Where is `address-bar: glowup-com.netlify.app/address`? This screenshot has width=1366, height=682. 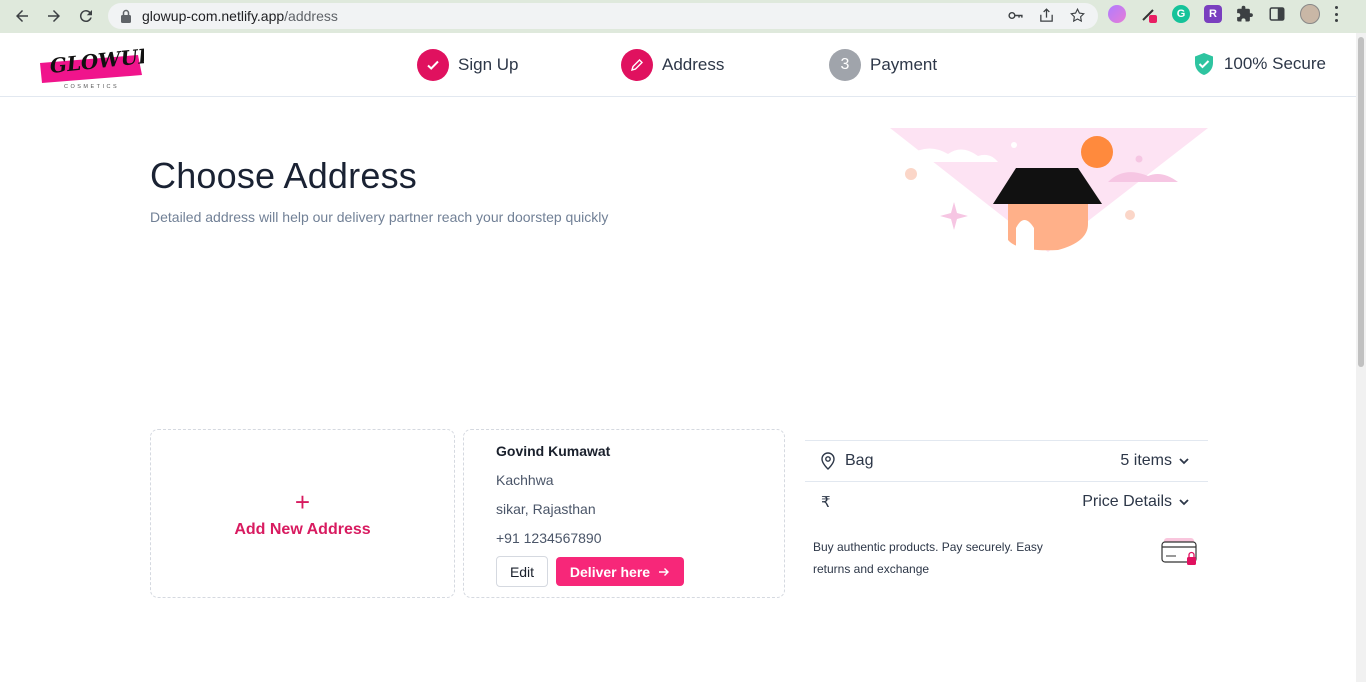
address-bar: glowup-com.netlify.app/address is located at coordinates (603, 16).